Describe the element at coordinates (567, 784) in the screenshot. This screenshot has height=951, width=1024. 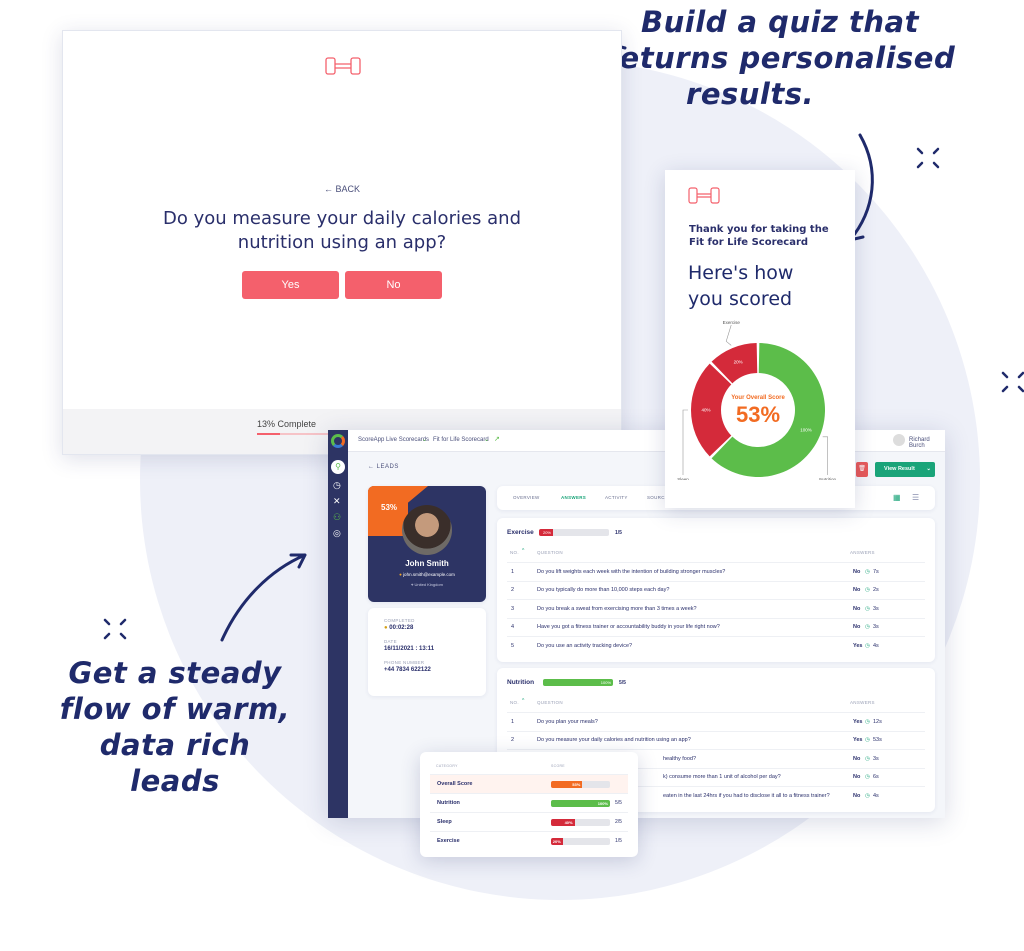
I see `category-score-fill: 53%` at that location.